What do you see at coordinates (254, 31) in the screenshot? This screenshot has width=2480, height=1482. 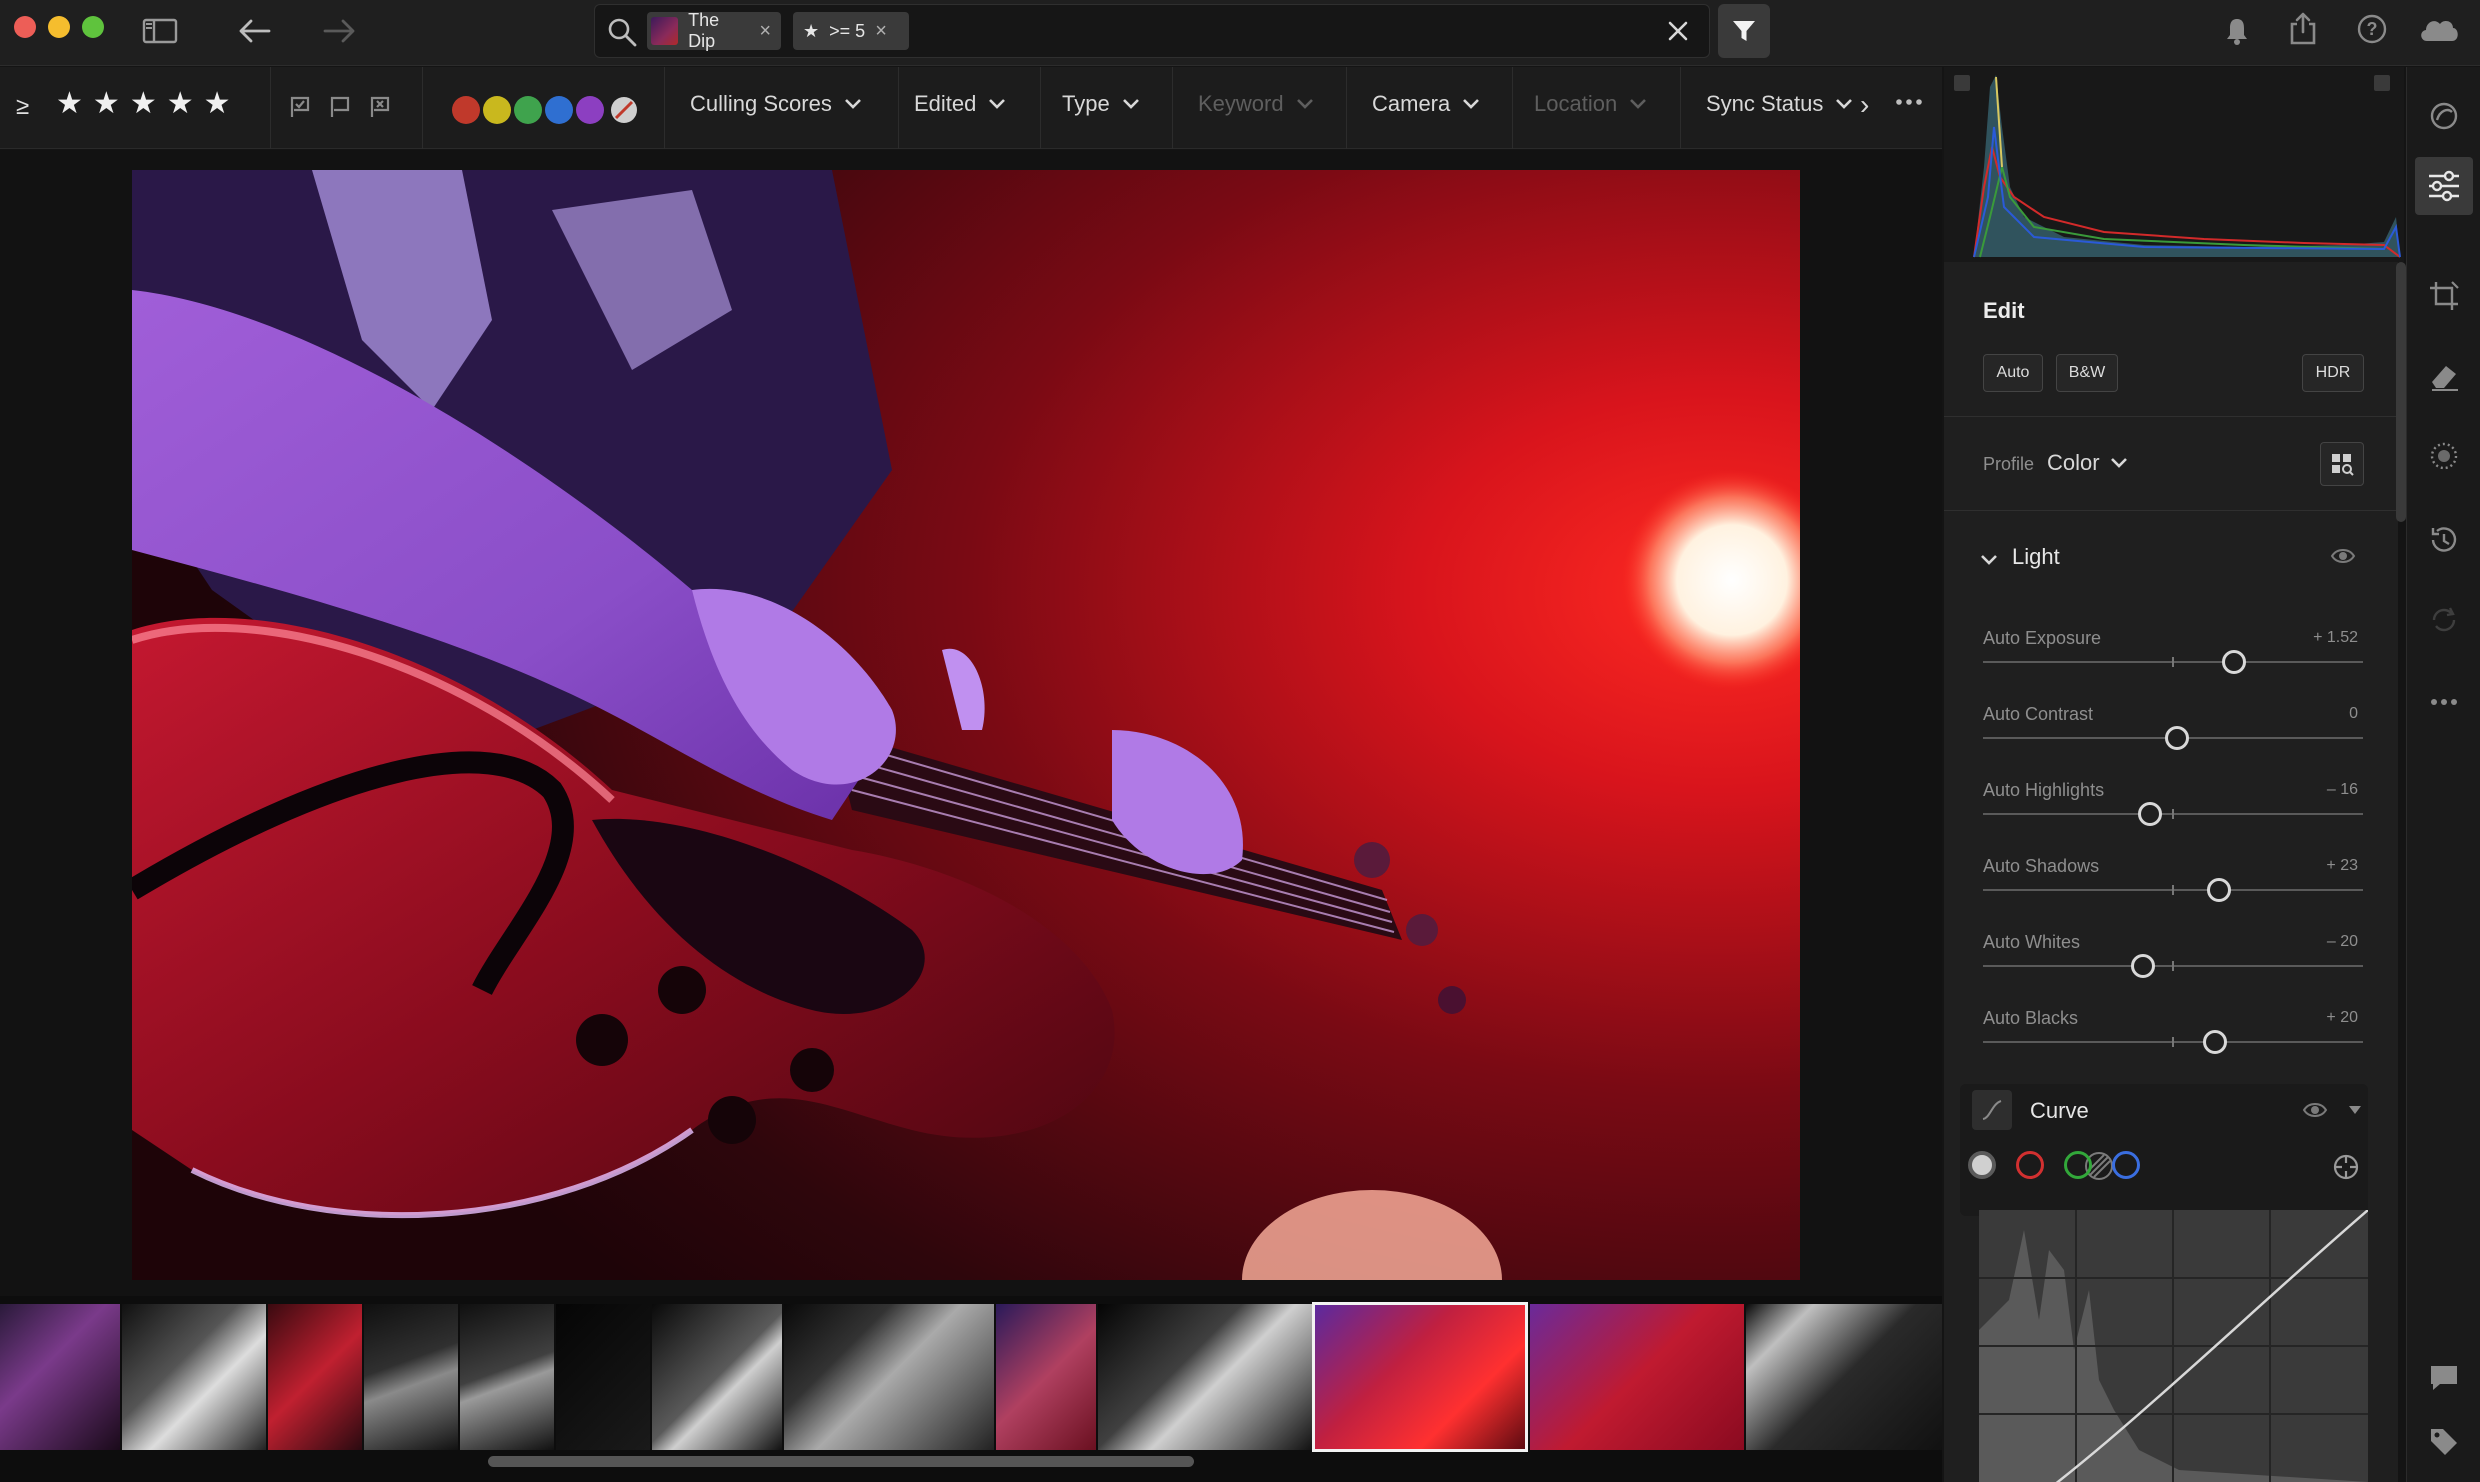 I see `back-arrow-icon` at bounding box center [254, 31].